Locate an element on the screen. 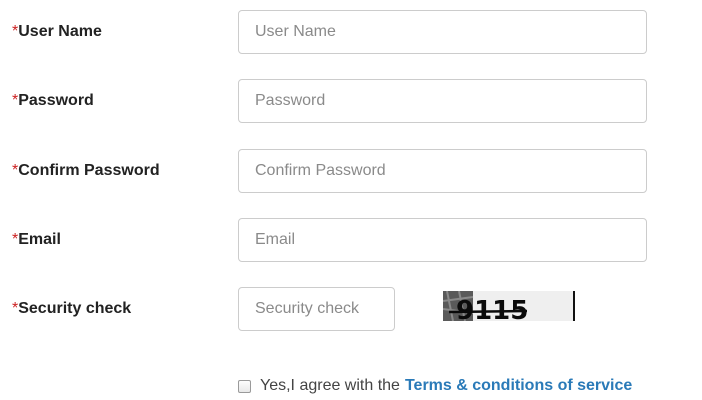  password-label: *Password is located at coordinates (53, 100).